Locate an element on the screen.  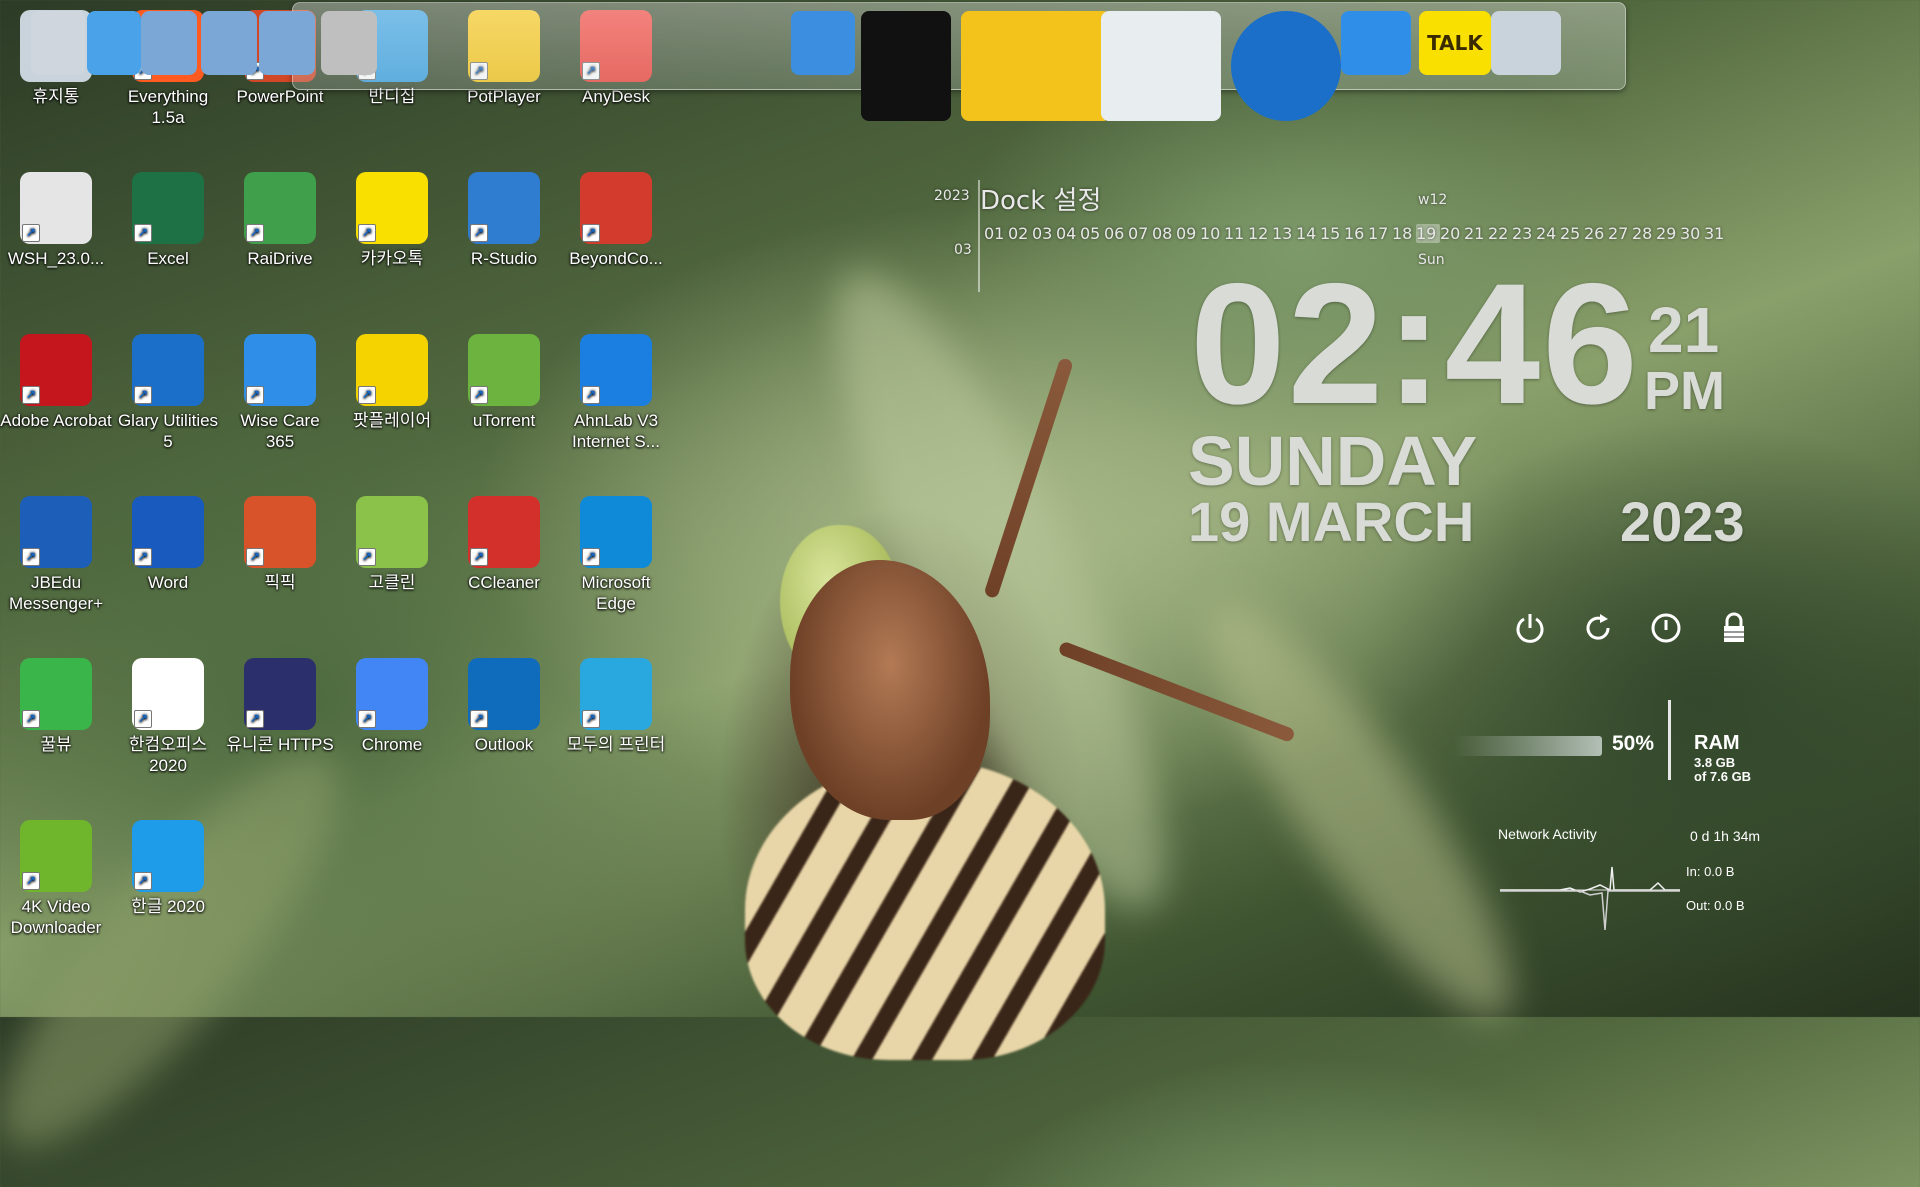
calendar-day: 02 is located at coordinates (1020, 233).